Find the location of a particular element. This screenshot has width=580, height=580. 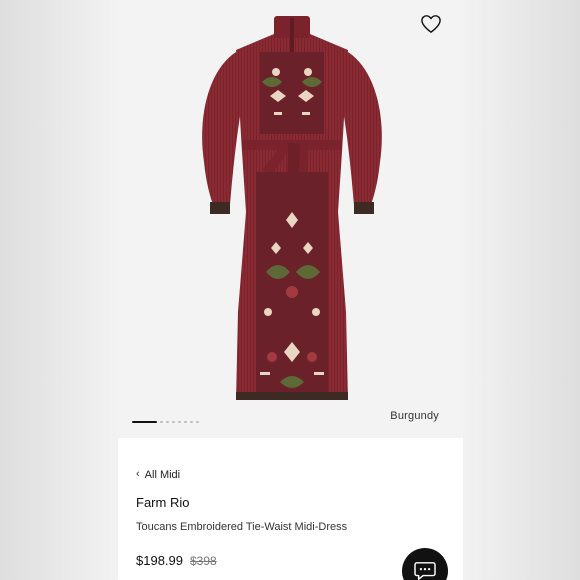

breadcrumb-back-link: ‹ All Midi is located at coordinates (158, 474).